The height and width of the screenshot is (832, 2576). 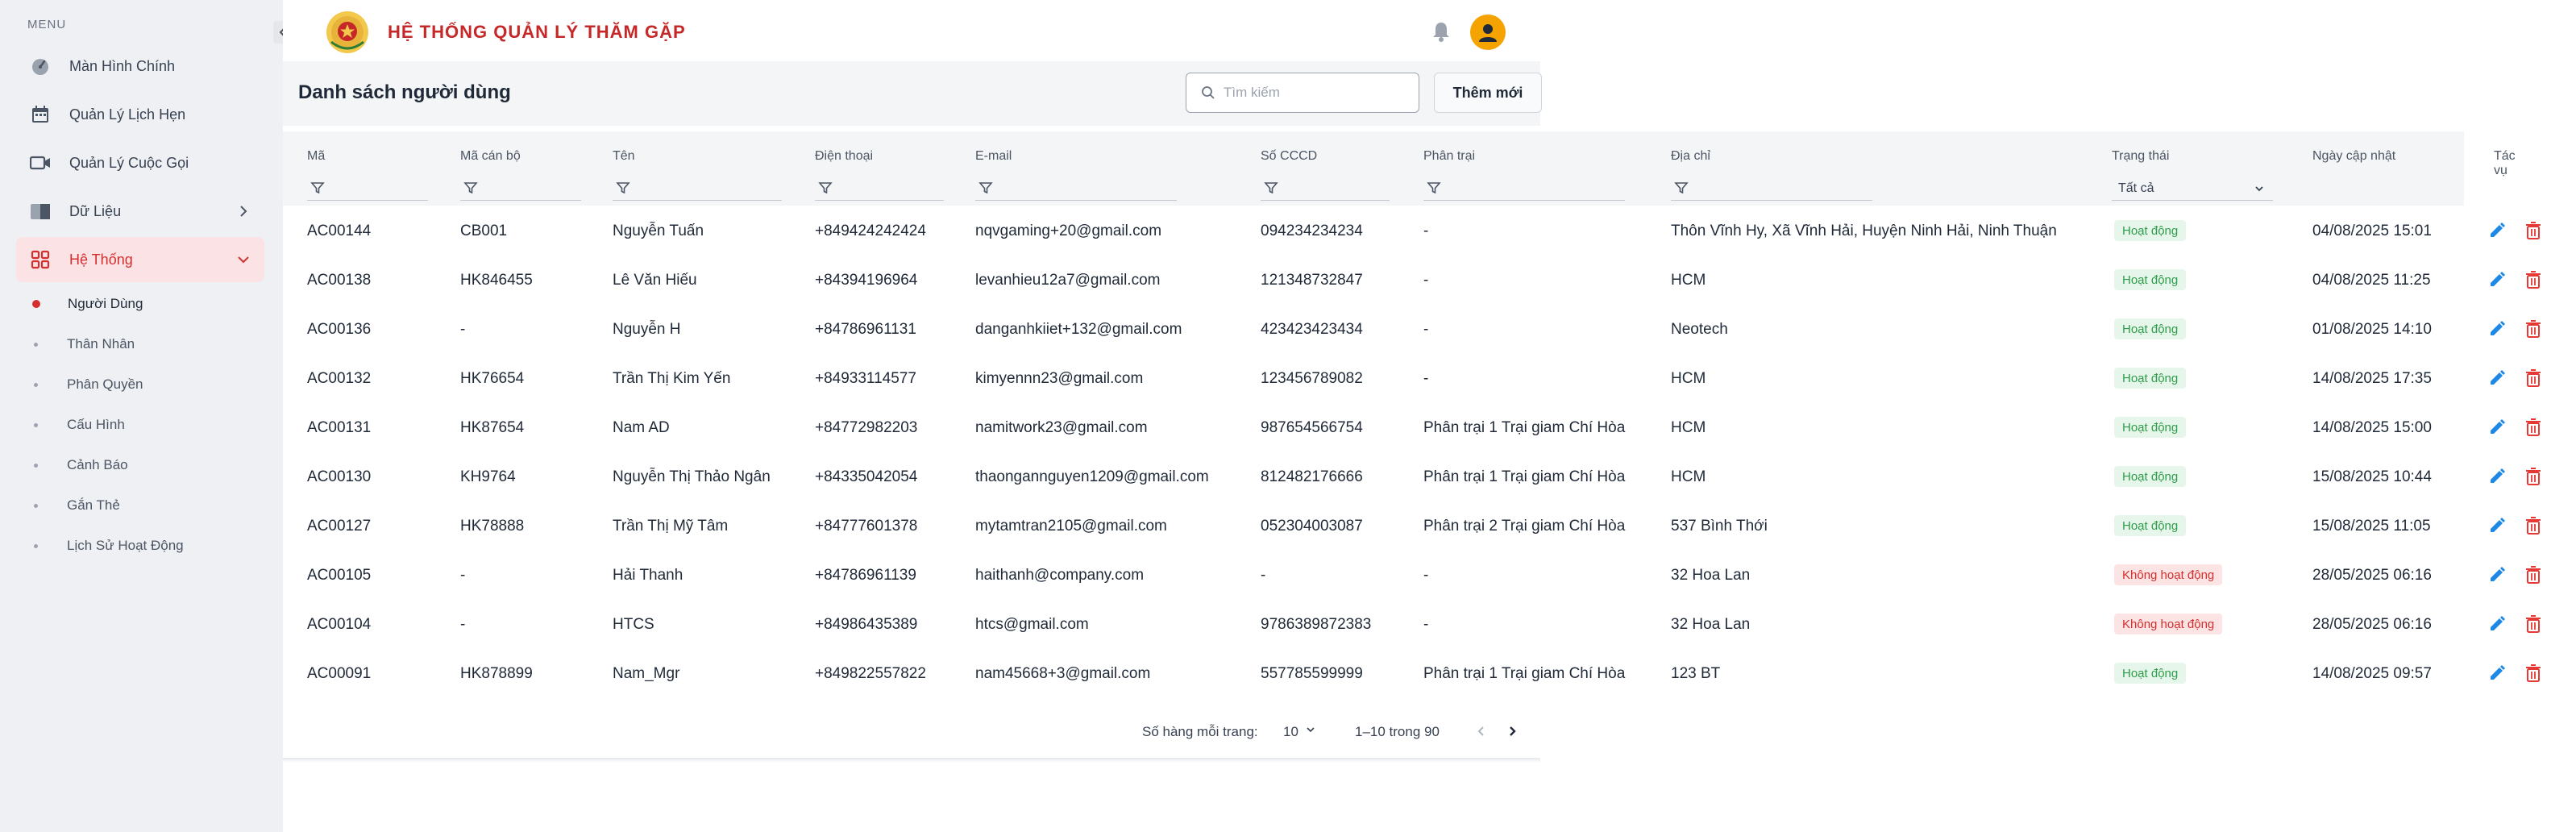 I want to click on column-header-status: Trạng thái, so click(x=2140, y=156).